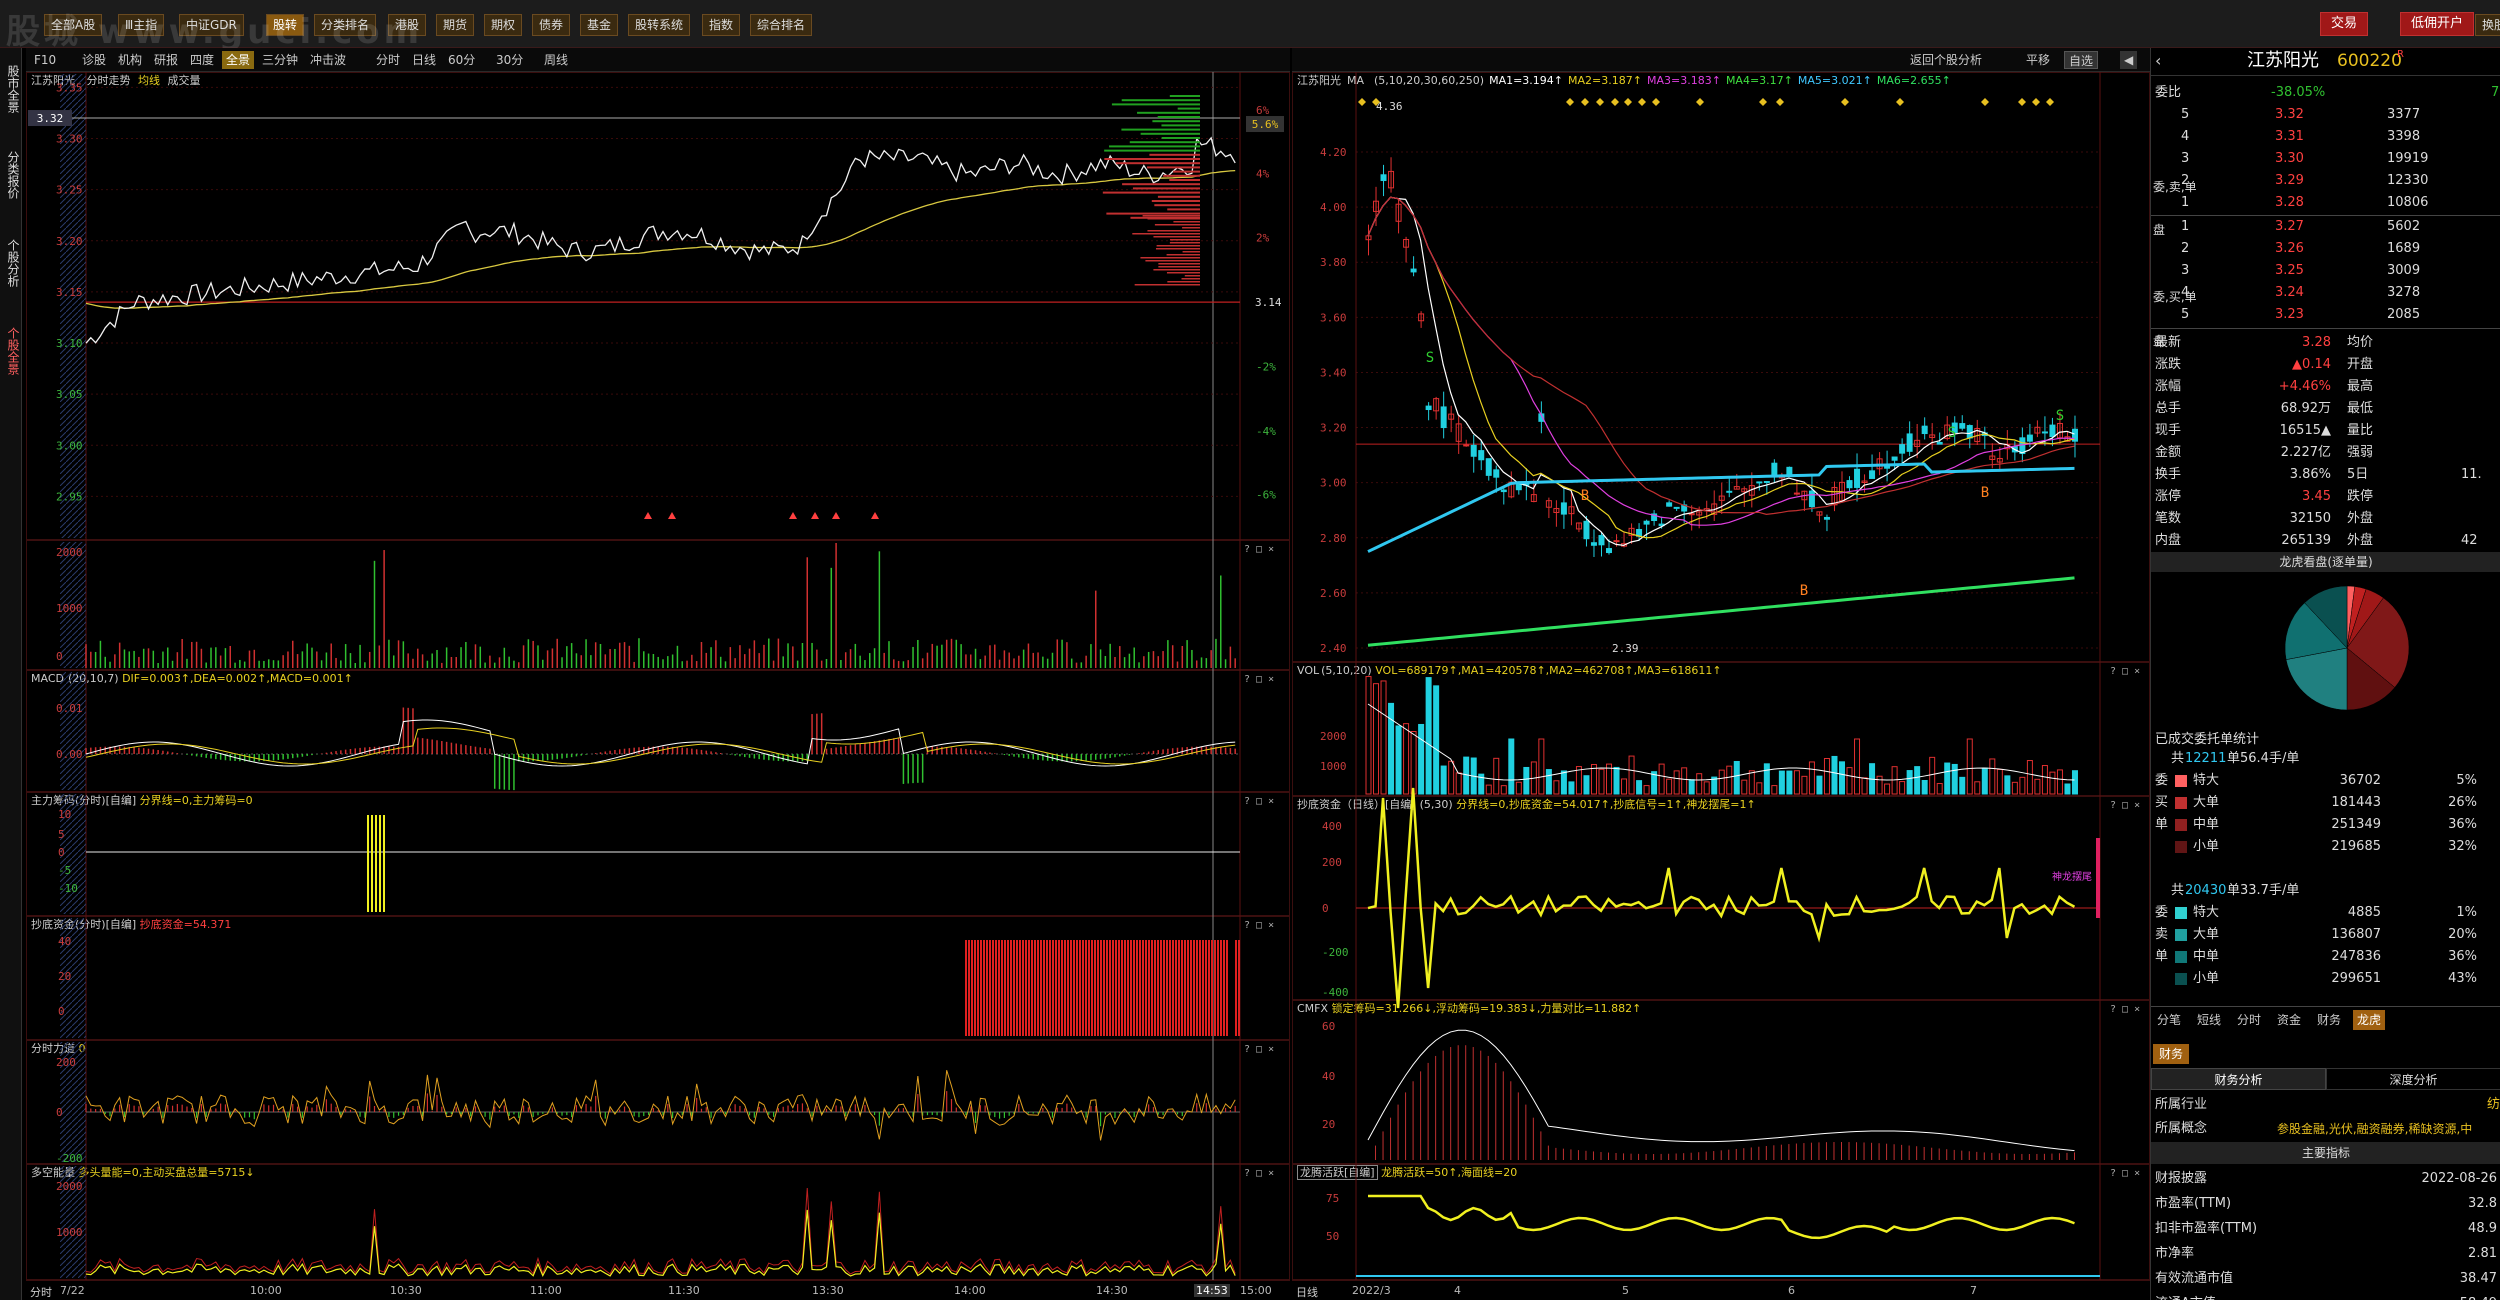  What do you see at coordinates (2462, 956) in the screenshot?
I see `order-size-pct: 36%` at bounding box center [2462, 956].